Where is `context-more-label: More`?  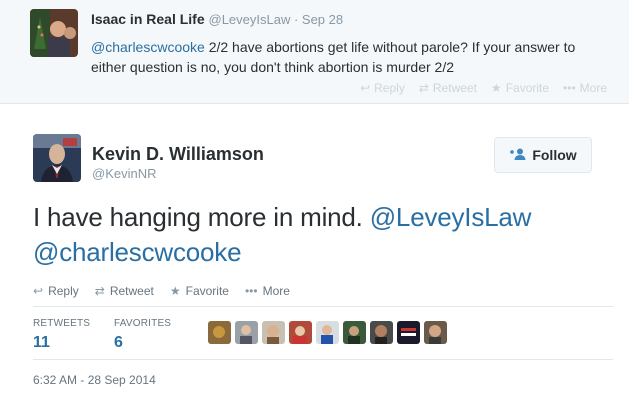
context-more-label: More is located at coordinates (593, 88).